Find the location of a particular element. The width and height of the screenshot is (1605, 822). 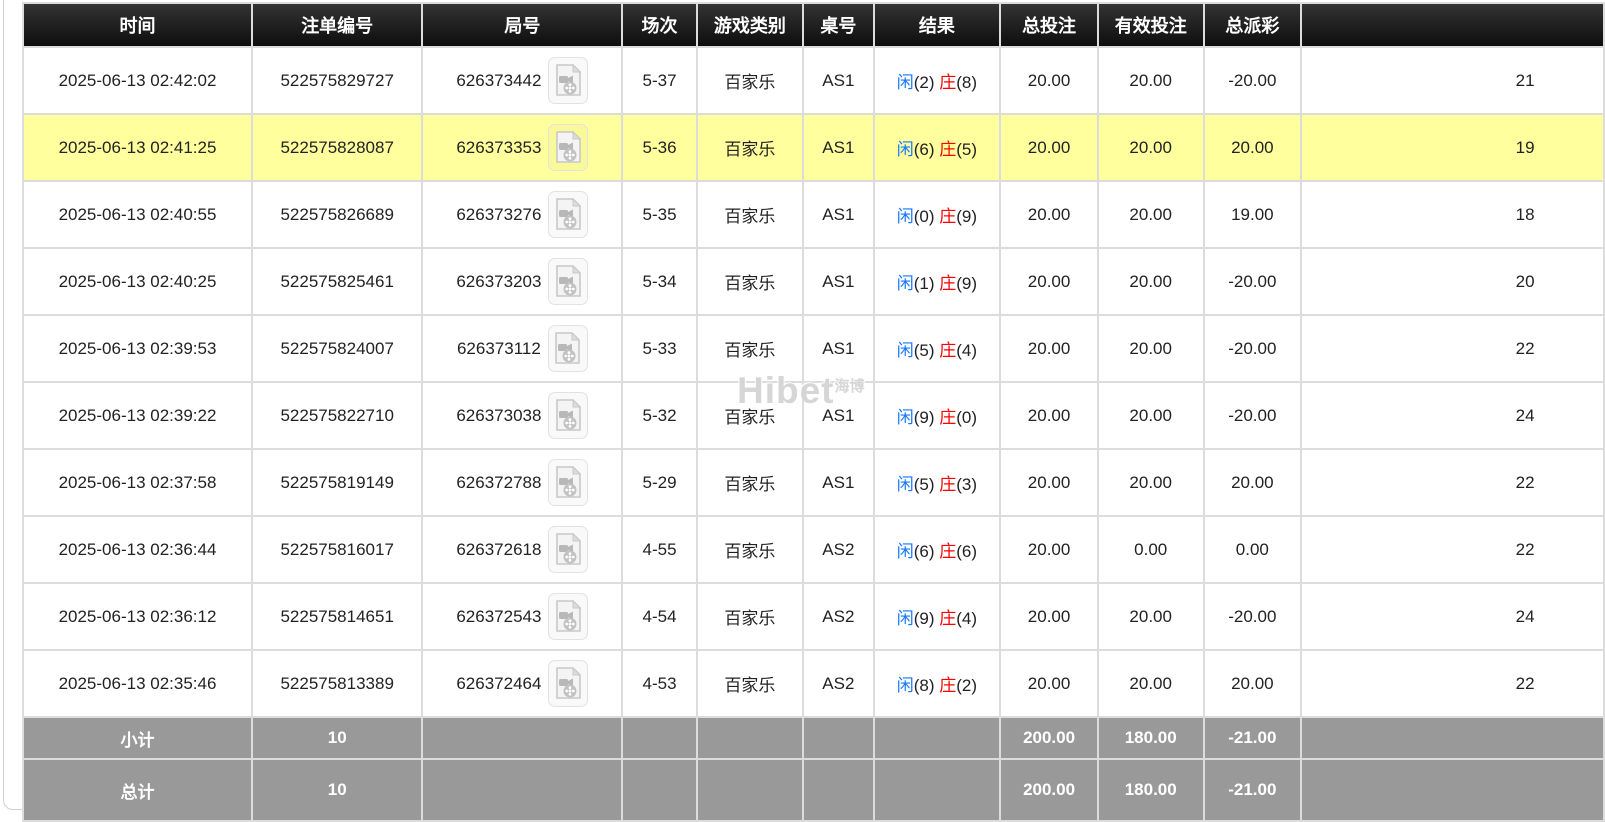

cell-session: 5-36 is located at coordinates (659, 147).